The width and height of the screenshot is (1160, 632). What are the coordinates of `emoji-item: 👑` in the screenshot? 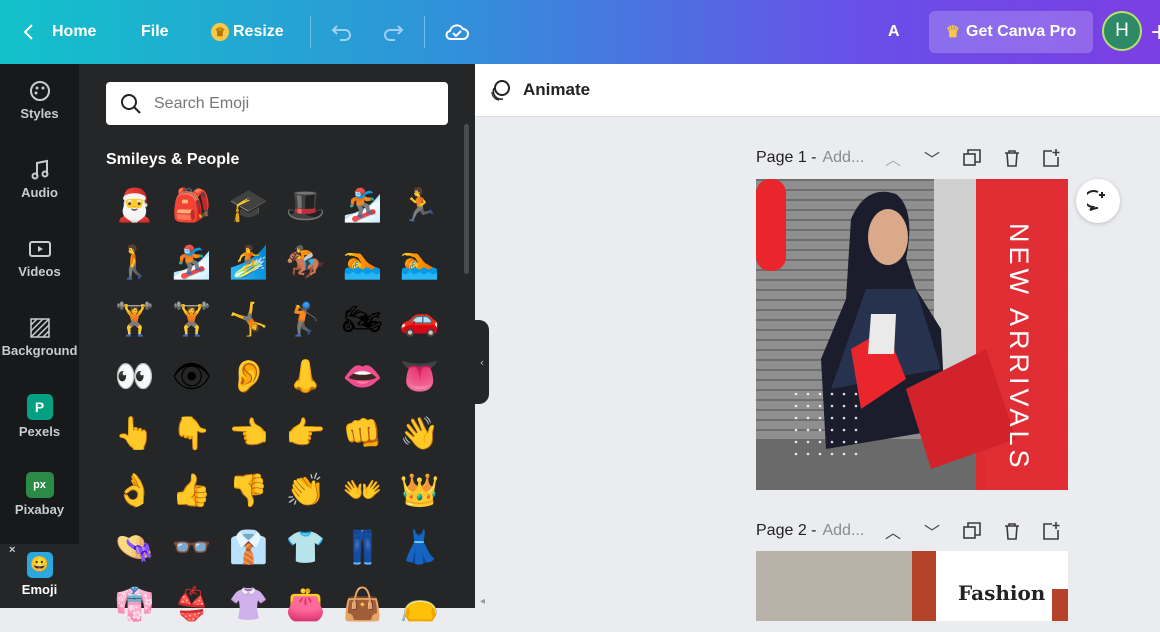 It's located at (419, 489).